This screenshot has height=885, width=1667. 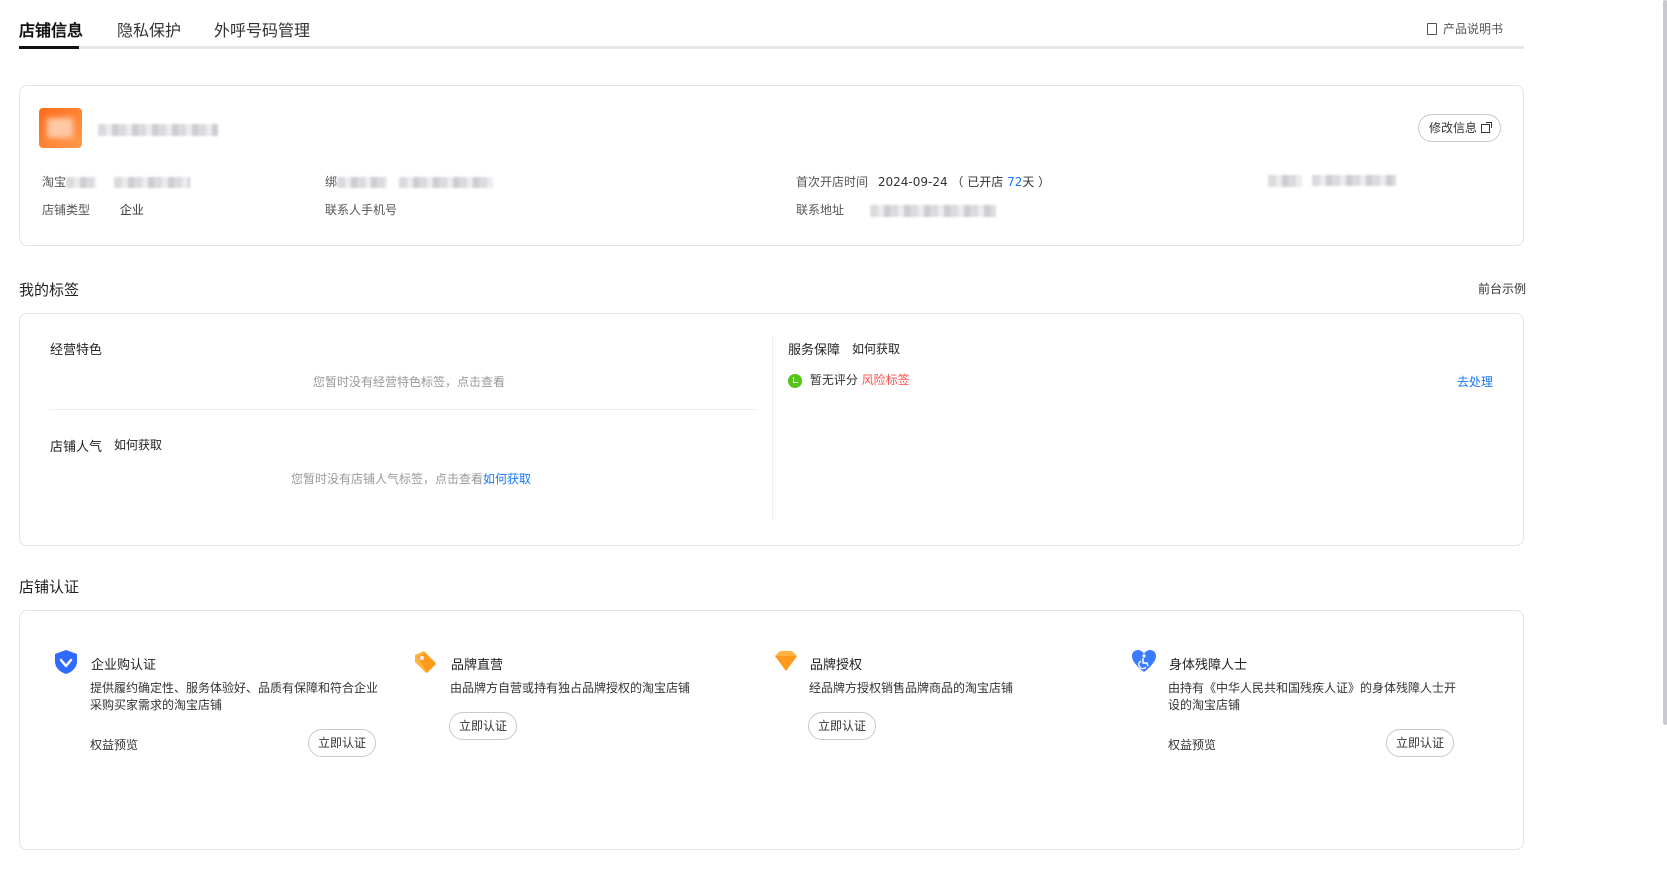 What do you see at coordinates (158, 130) in the screenshot?
I see `shop-name-redacted` at bounding box center [158, 130].